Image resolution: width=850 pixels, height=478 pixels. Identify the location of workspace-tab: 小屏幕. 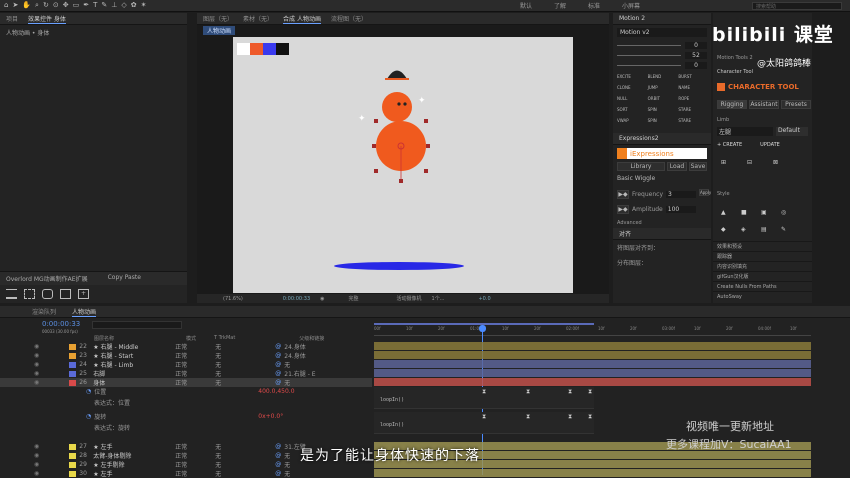
(631, 5).